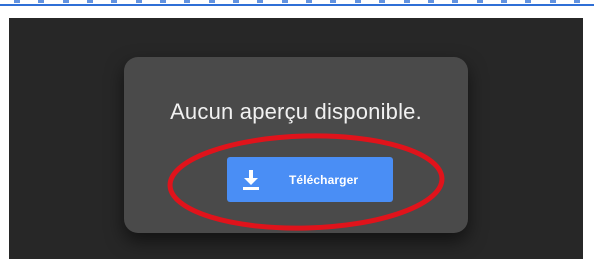  I want to click on download-button: Télécharger, so click(310, 179).